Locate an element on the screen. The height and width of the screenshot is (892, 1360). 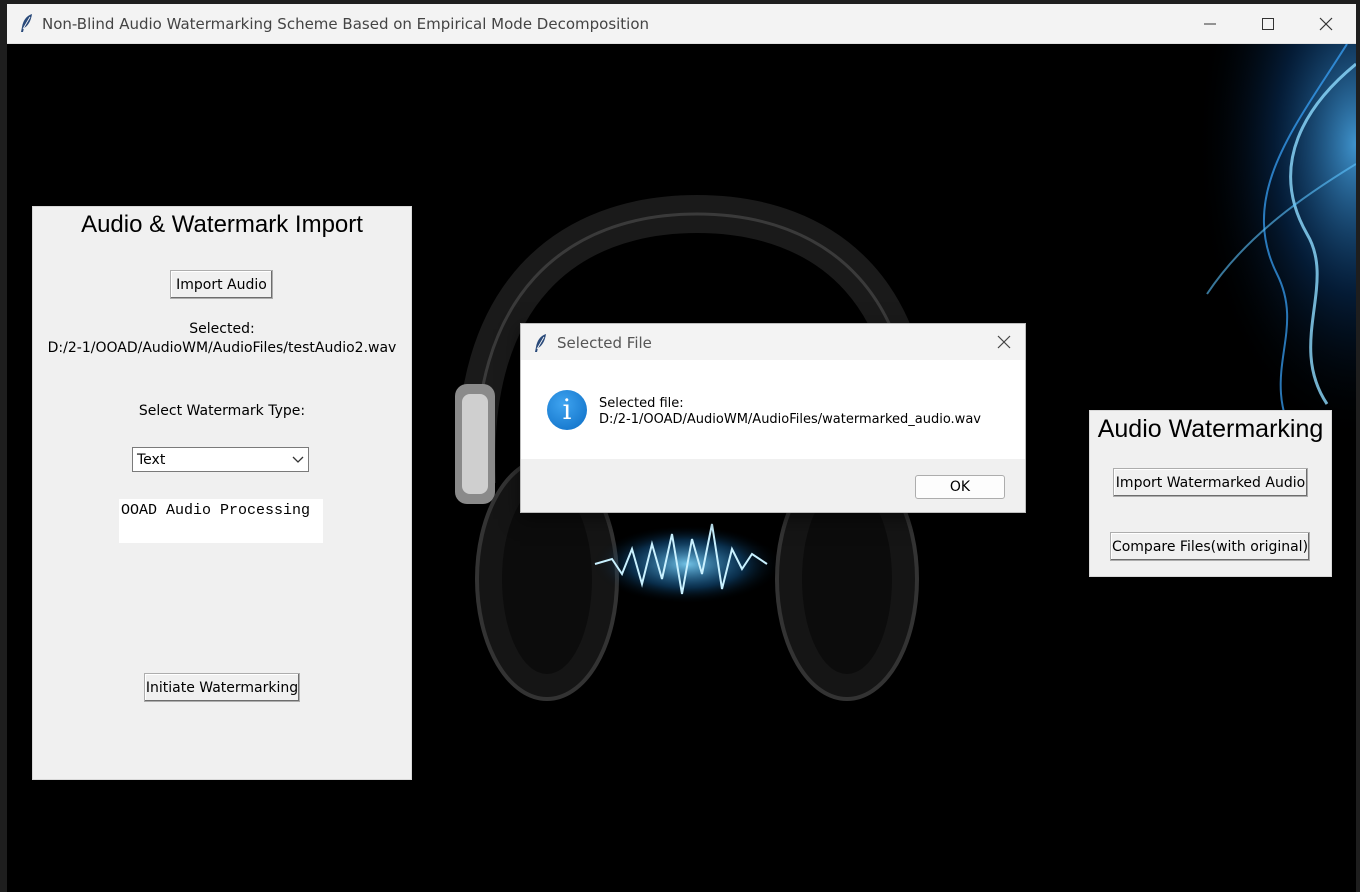
ok-button: OK is located at coordinates (960, 487).